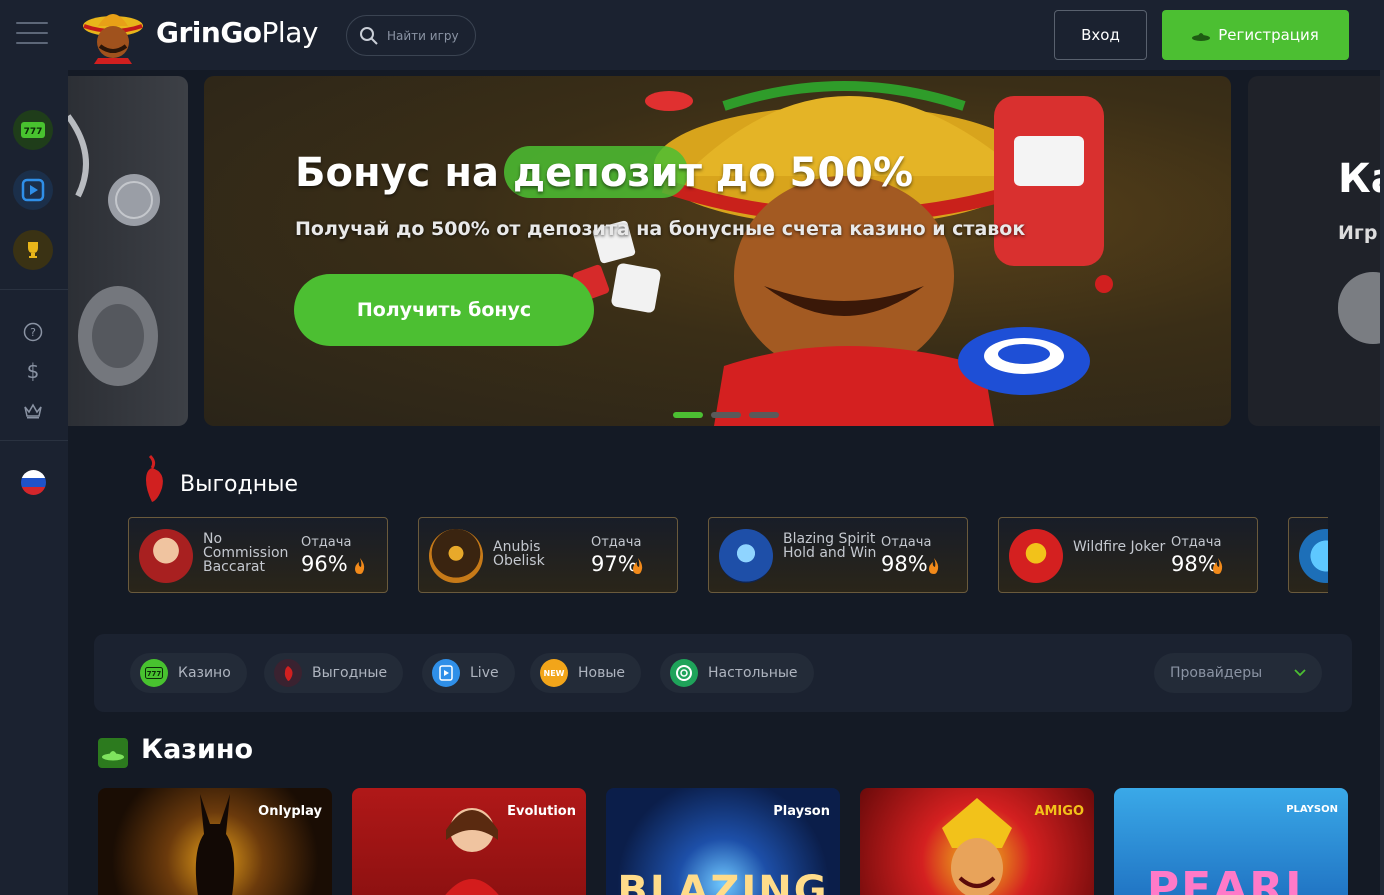 The width and height of the screenshot is (1384, 895). I want to click on register-button: Регистрация, so click(1255, 35).